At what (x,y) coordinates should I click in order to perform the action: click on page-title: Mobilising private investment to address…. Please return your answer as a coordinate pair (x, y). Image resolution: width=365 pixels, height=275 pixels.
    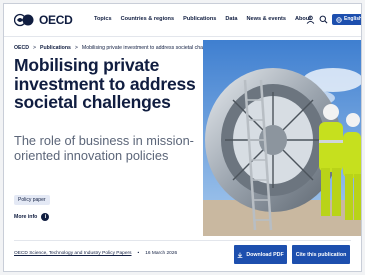
    Looking at the image, I should click on (105, 83).